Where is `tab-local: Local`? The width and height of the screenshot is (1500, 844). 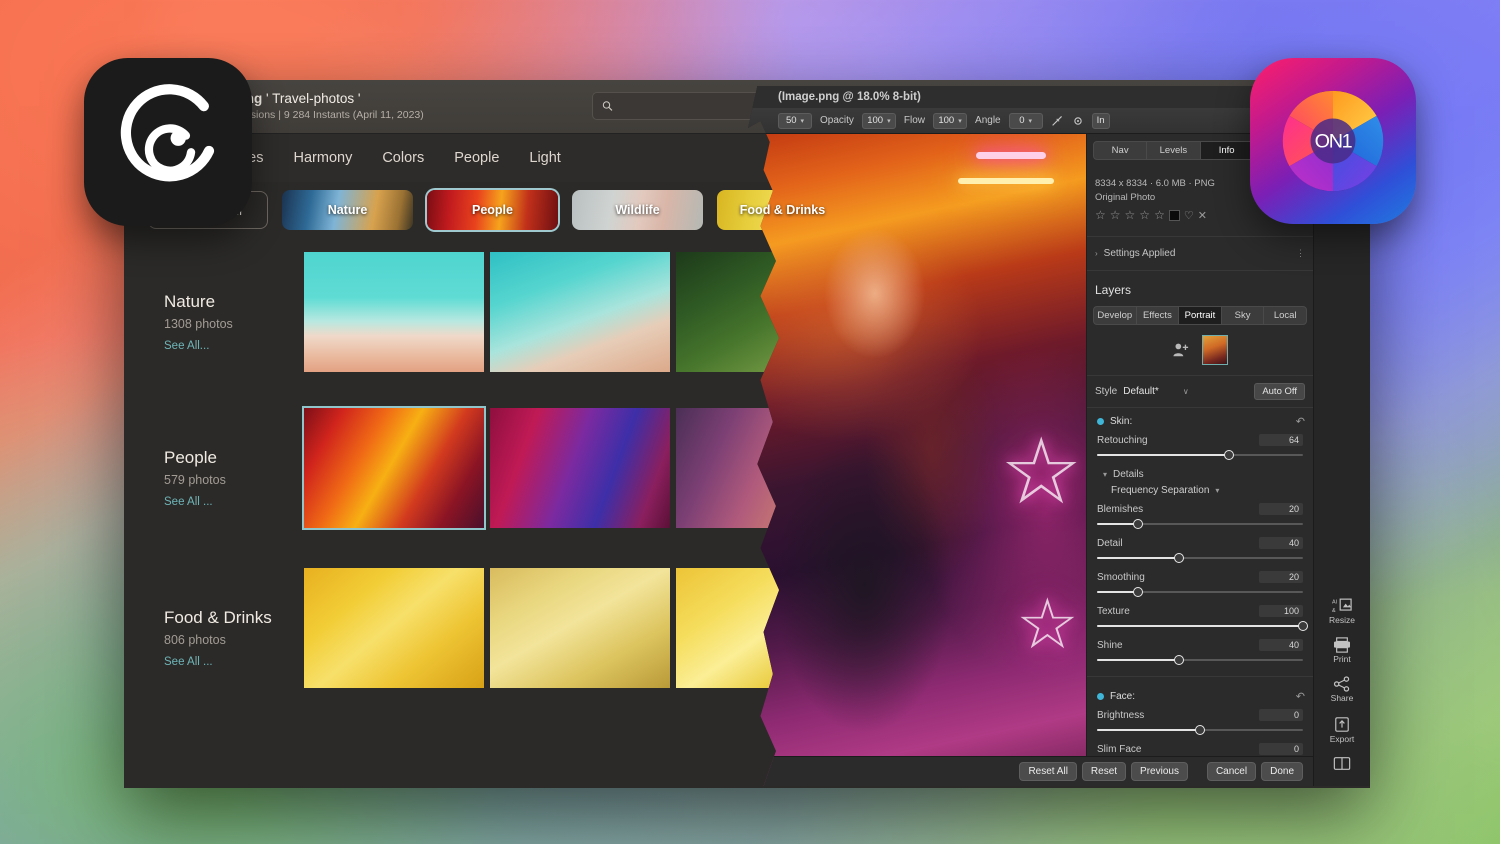
tab-local: Local is located at coordinates (1285, 315).